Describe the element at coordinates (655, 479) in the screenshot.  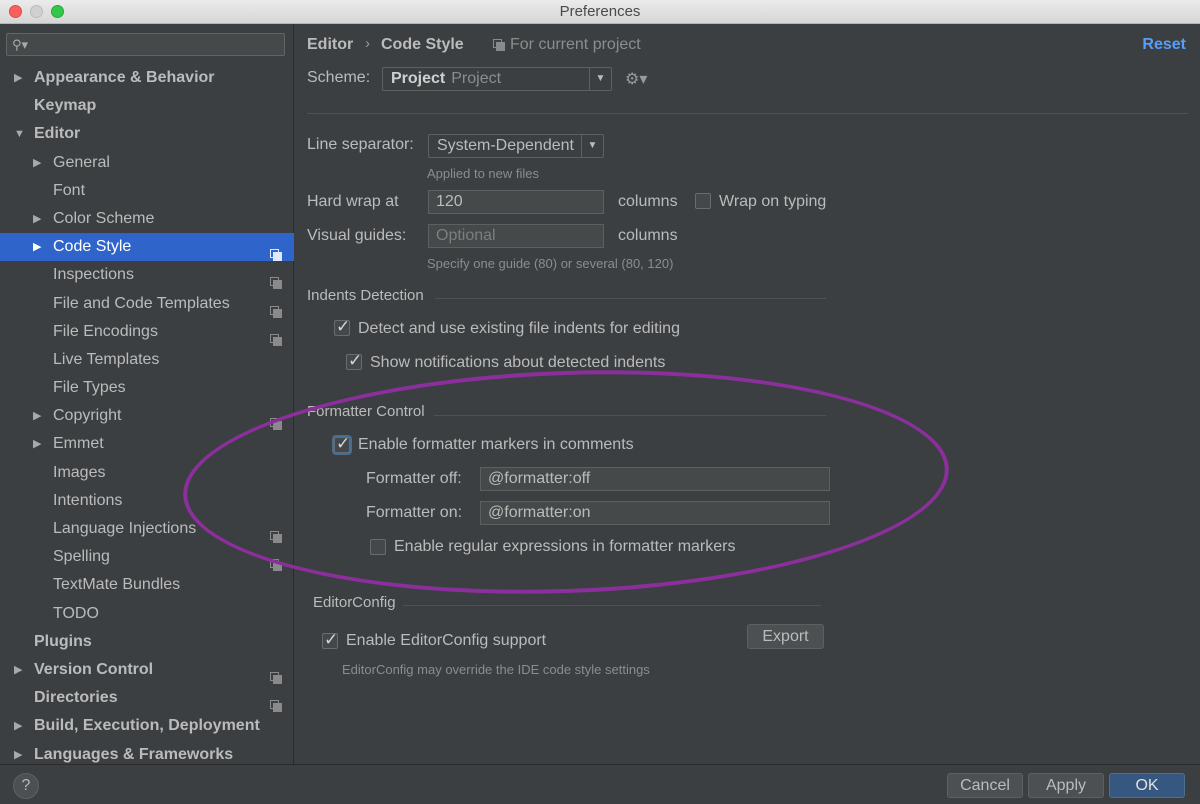
I see `formatter-off-input: @formatter:off` at that location.